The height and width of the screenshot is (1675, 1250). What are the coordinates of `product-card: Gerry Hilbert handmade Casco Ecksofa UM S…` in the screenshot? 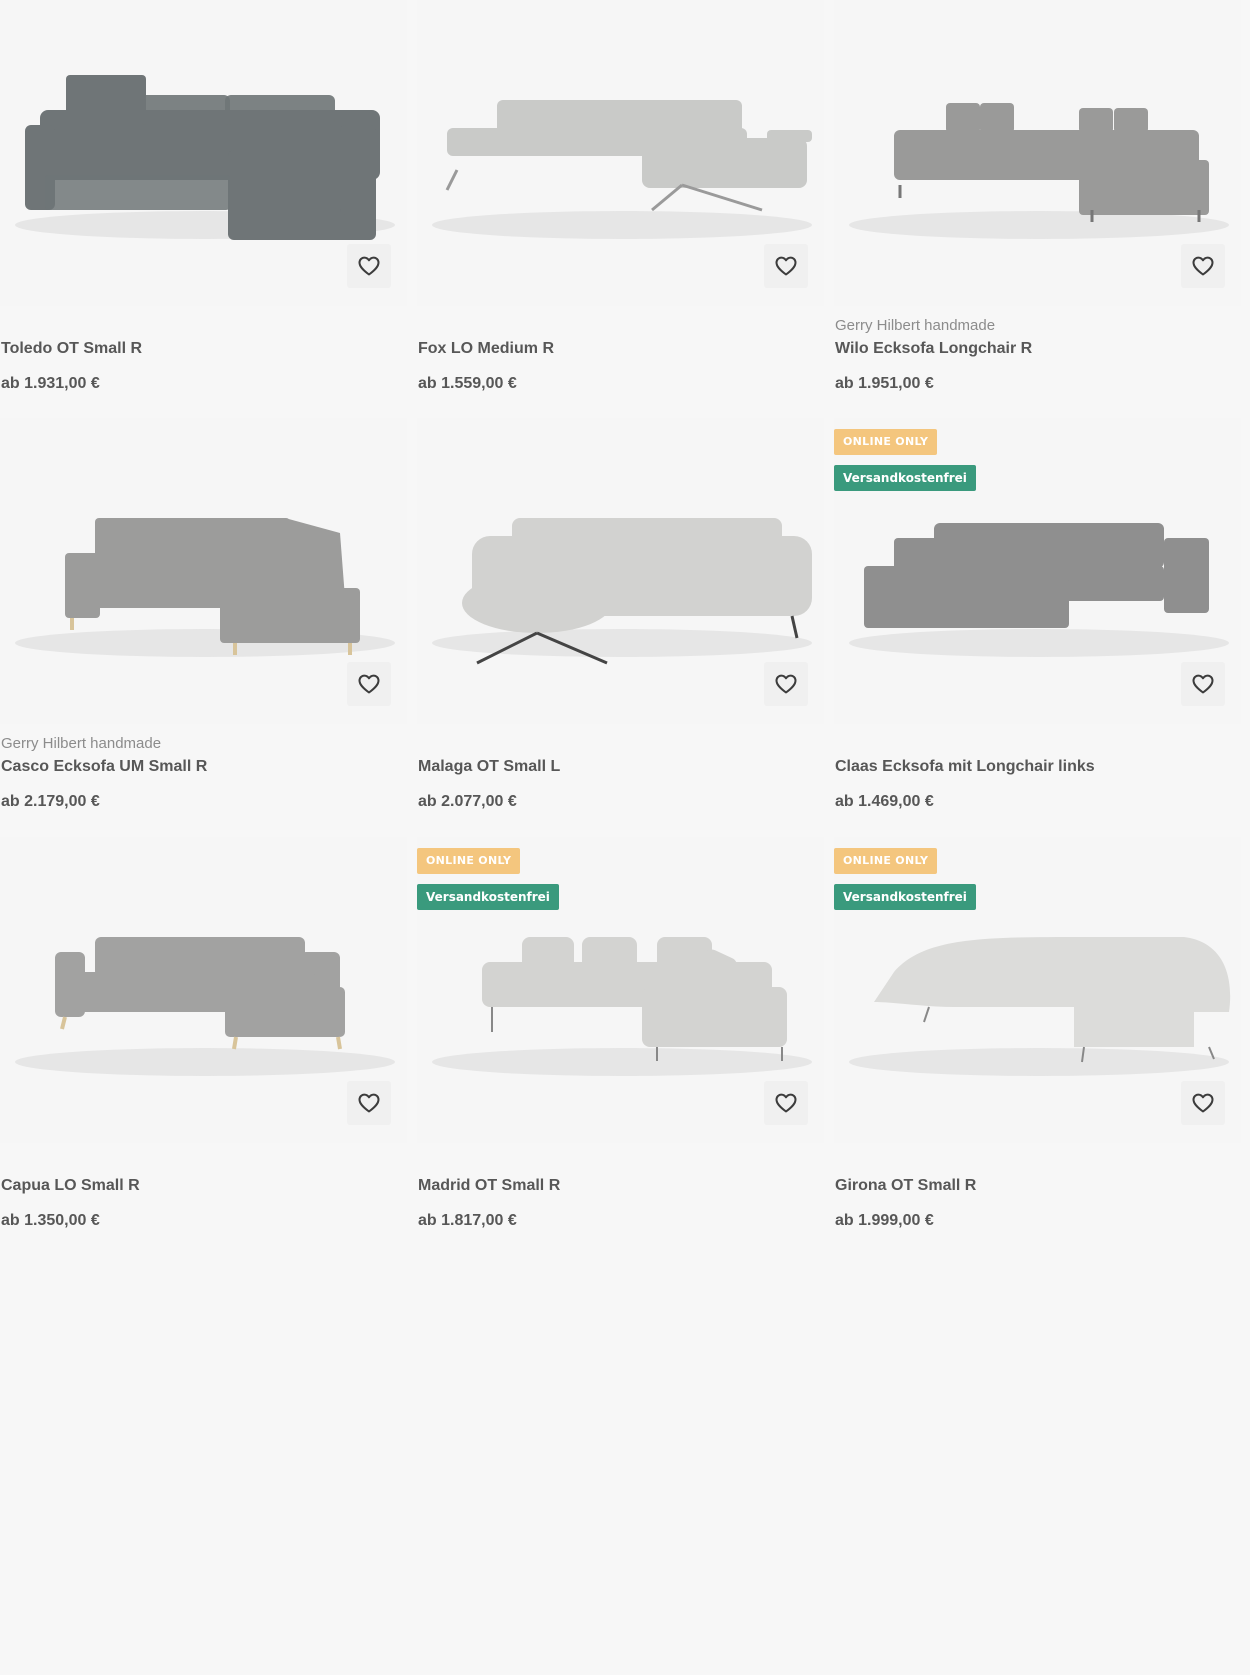 It's located at (203, 624).